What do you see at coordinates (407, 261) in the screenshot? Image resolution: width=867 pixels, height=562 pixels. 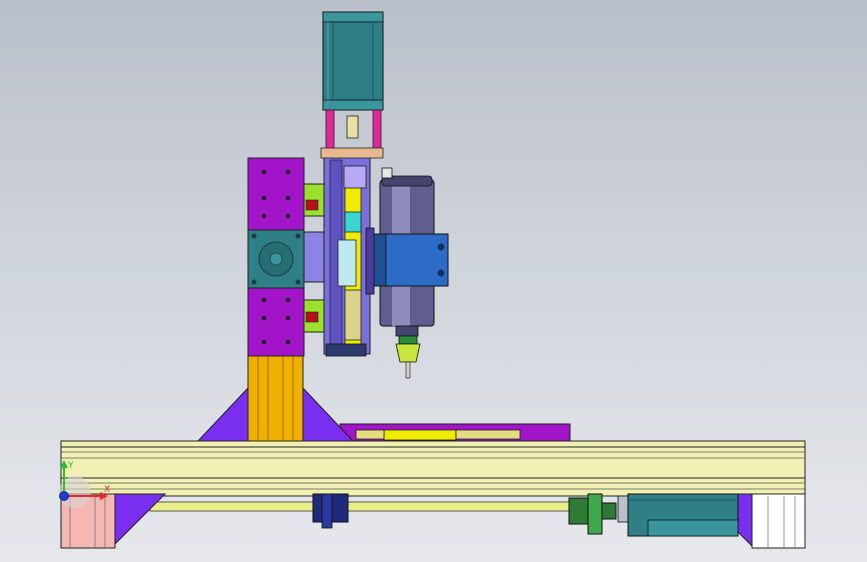 I see `spindle-clamp` at bounding box center [407, 261].